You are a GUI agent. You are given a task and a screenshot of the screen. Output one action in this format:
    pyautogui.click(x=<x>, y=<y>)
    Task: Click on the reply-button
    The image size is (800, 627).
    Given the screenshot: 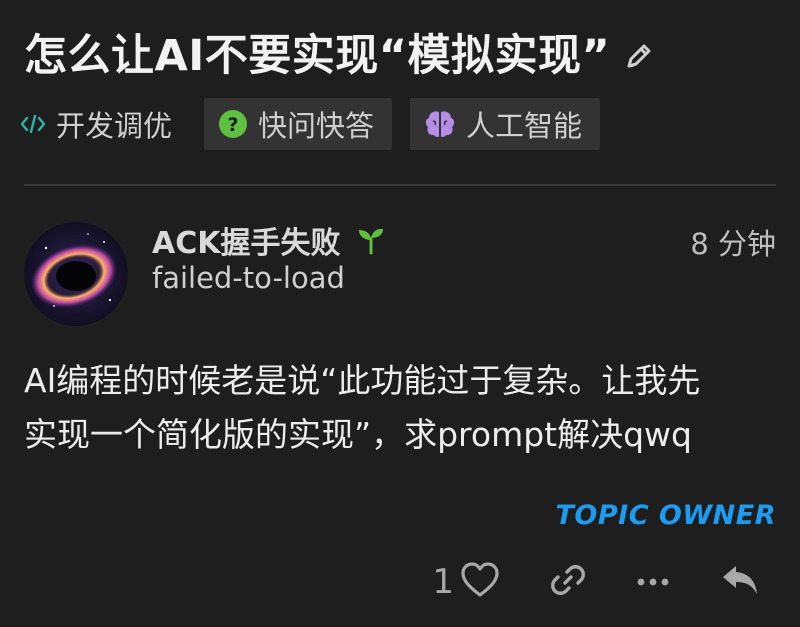 What is the action you would take?
    pyautogui.click(x=740, y=582)
    